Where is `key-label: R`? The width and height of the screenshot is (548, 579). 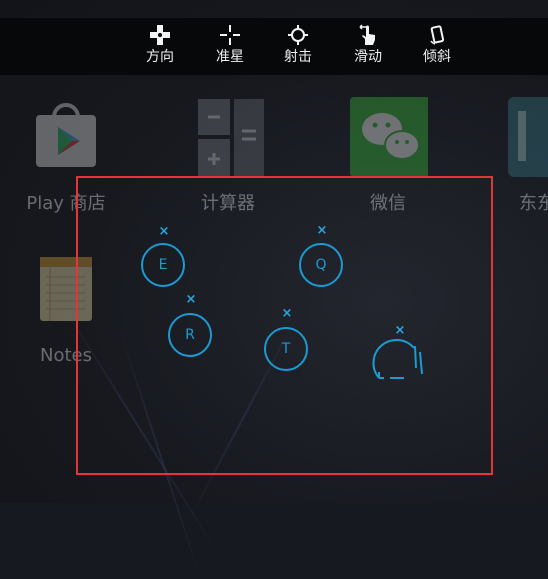
key-label: R is located at coordinates (190, 335).